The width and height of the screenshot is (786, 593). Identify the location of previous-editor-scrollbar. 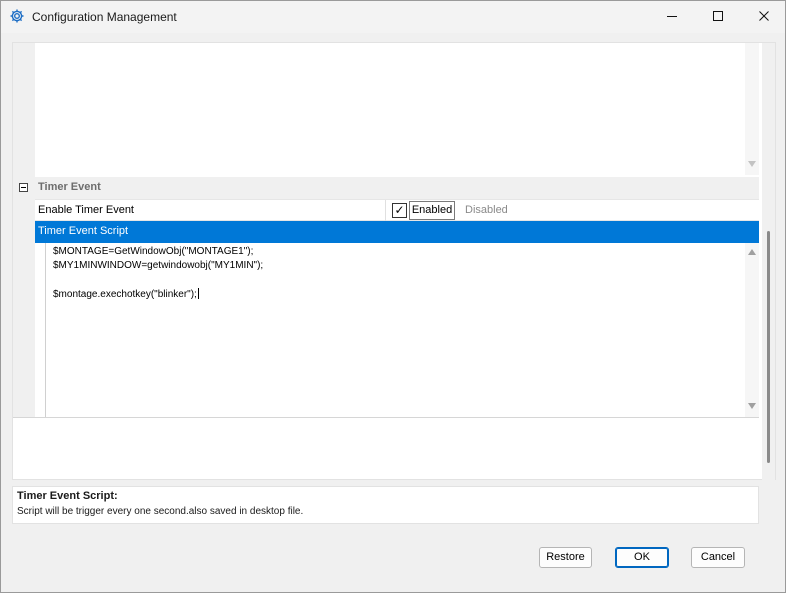
(752, 109).